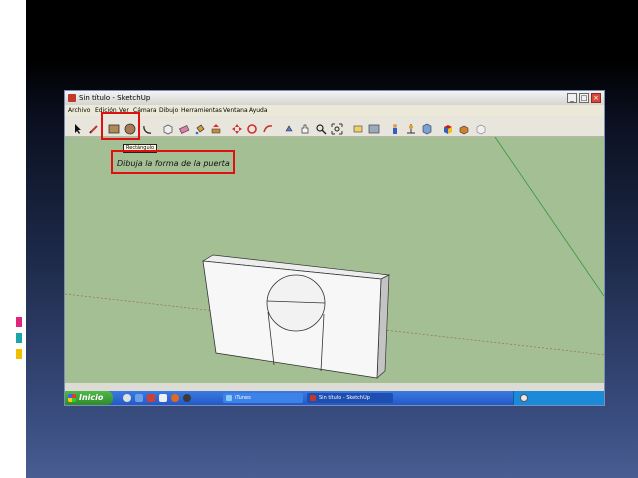  What do you see at coordinates (91, 397) in the screenshot?
I see `start-label: Inicio` at bounding box center [91, 397].